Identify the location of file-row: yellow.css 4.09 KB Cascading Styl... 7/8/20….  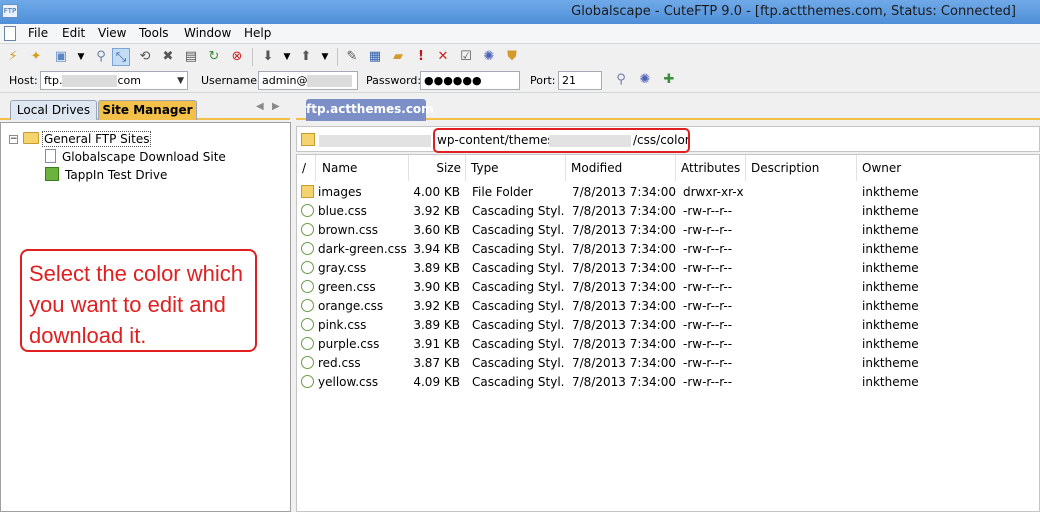
(668, 382).